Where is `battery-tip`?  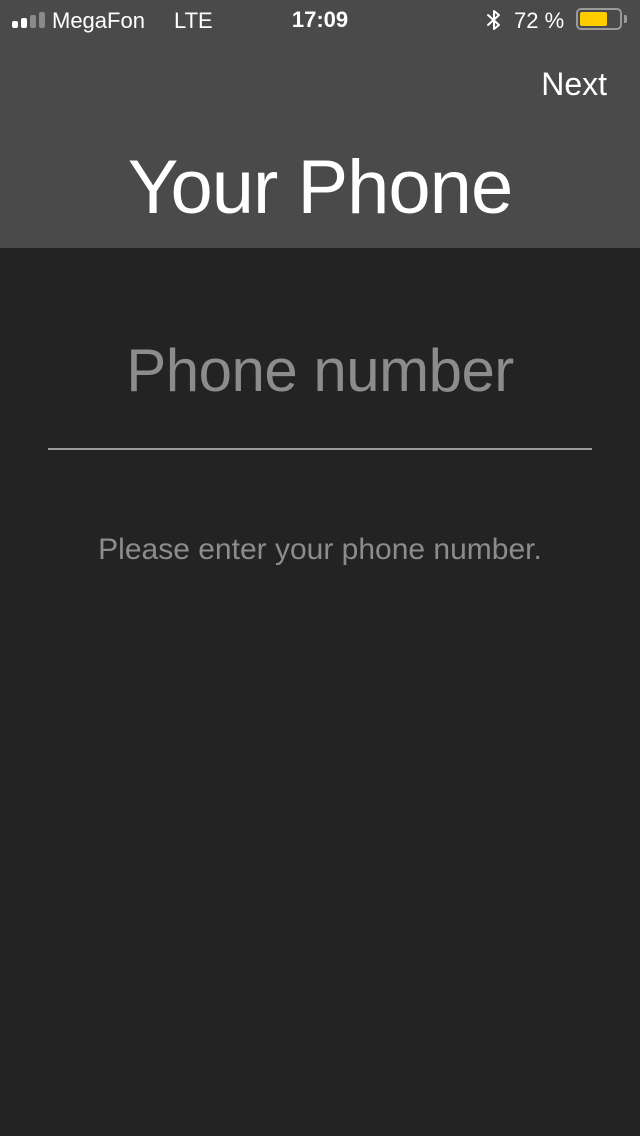
battery-tip is located at coordinates (625, 19).